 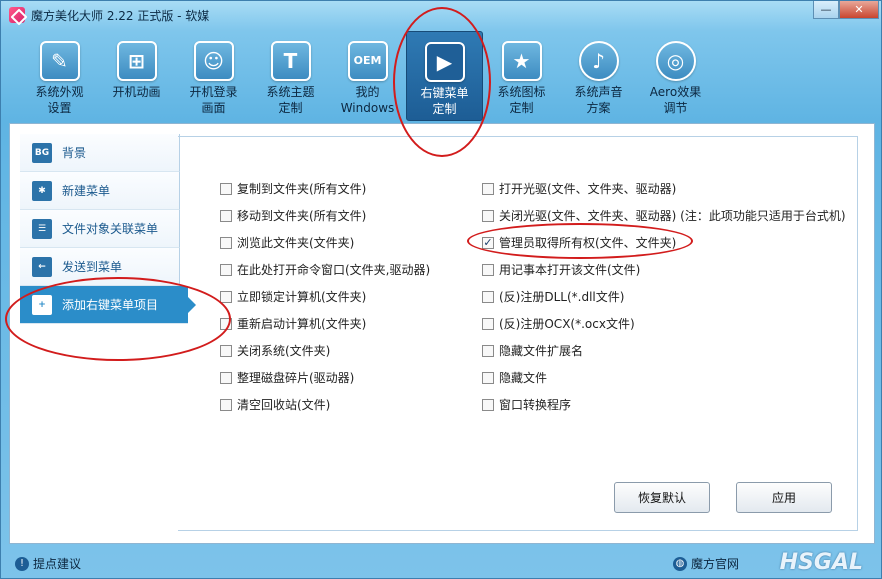 I want to click on apply-button: 应用, so click(x=784, y=497).